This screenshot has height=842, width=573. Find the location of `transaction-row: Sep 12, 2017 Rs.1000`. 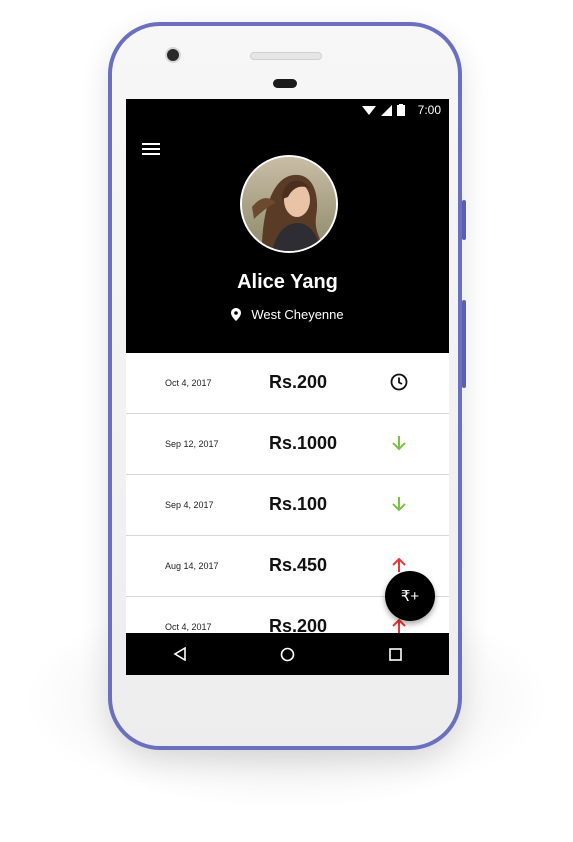

transaction-row: Sep 12, 2017 Rs.1000 is located at coordinates (287, 444).